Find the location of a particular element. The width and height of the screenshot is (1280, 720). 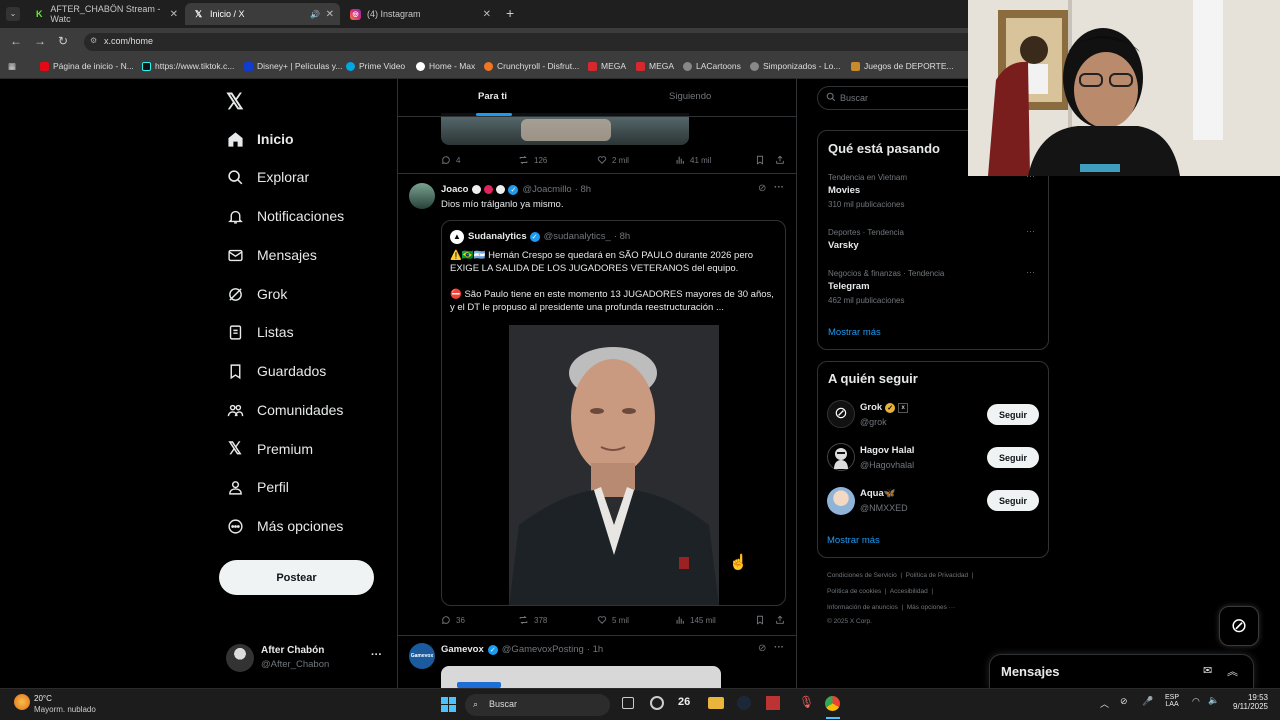

repost-button: 126 is located at coordinates (532, 160).